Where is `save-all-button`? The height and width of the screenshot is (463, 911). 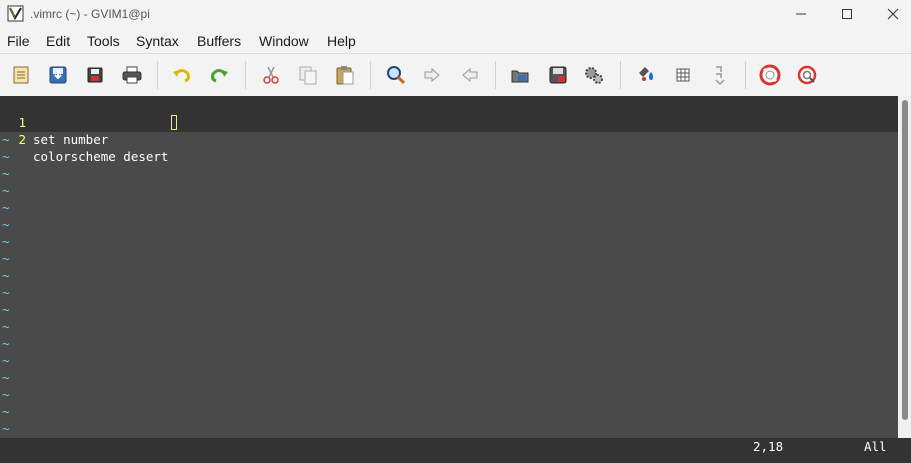
save-all-button is located at coordinates (95, 75).